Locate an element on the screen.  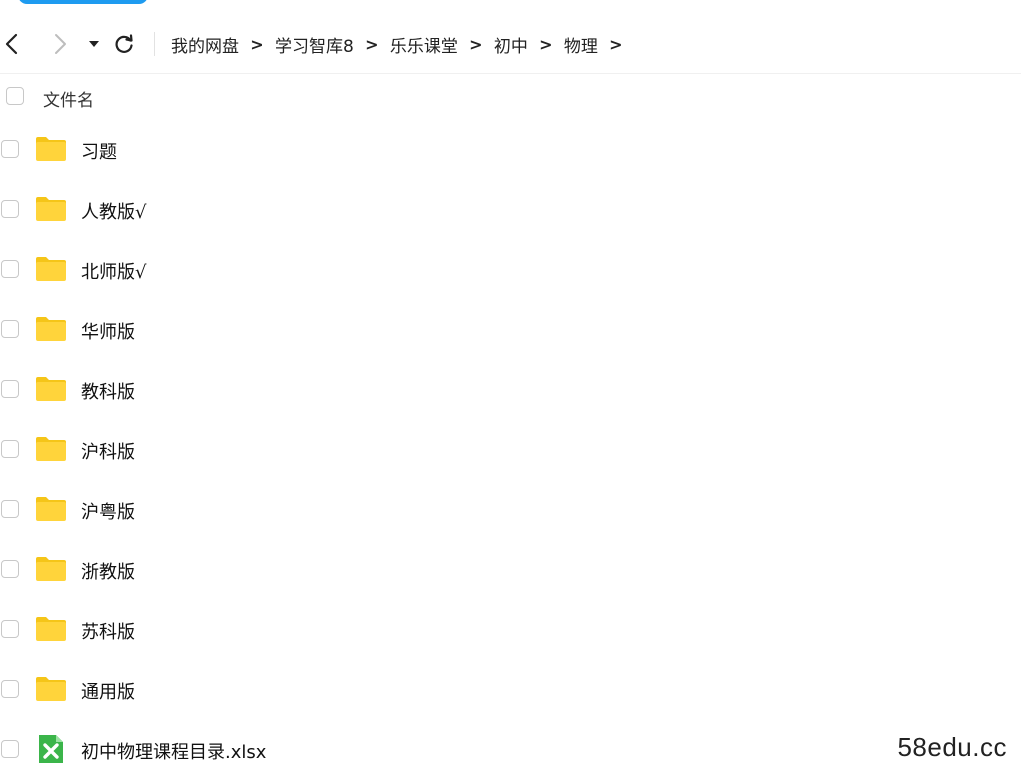
file-row: 初中物理课程目录.xlsx is located at coordinates (510, 749).